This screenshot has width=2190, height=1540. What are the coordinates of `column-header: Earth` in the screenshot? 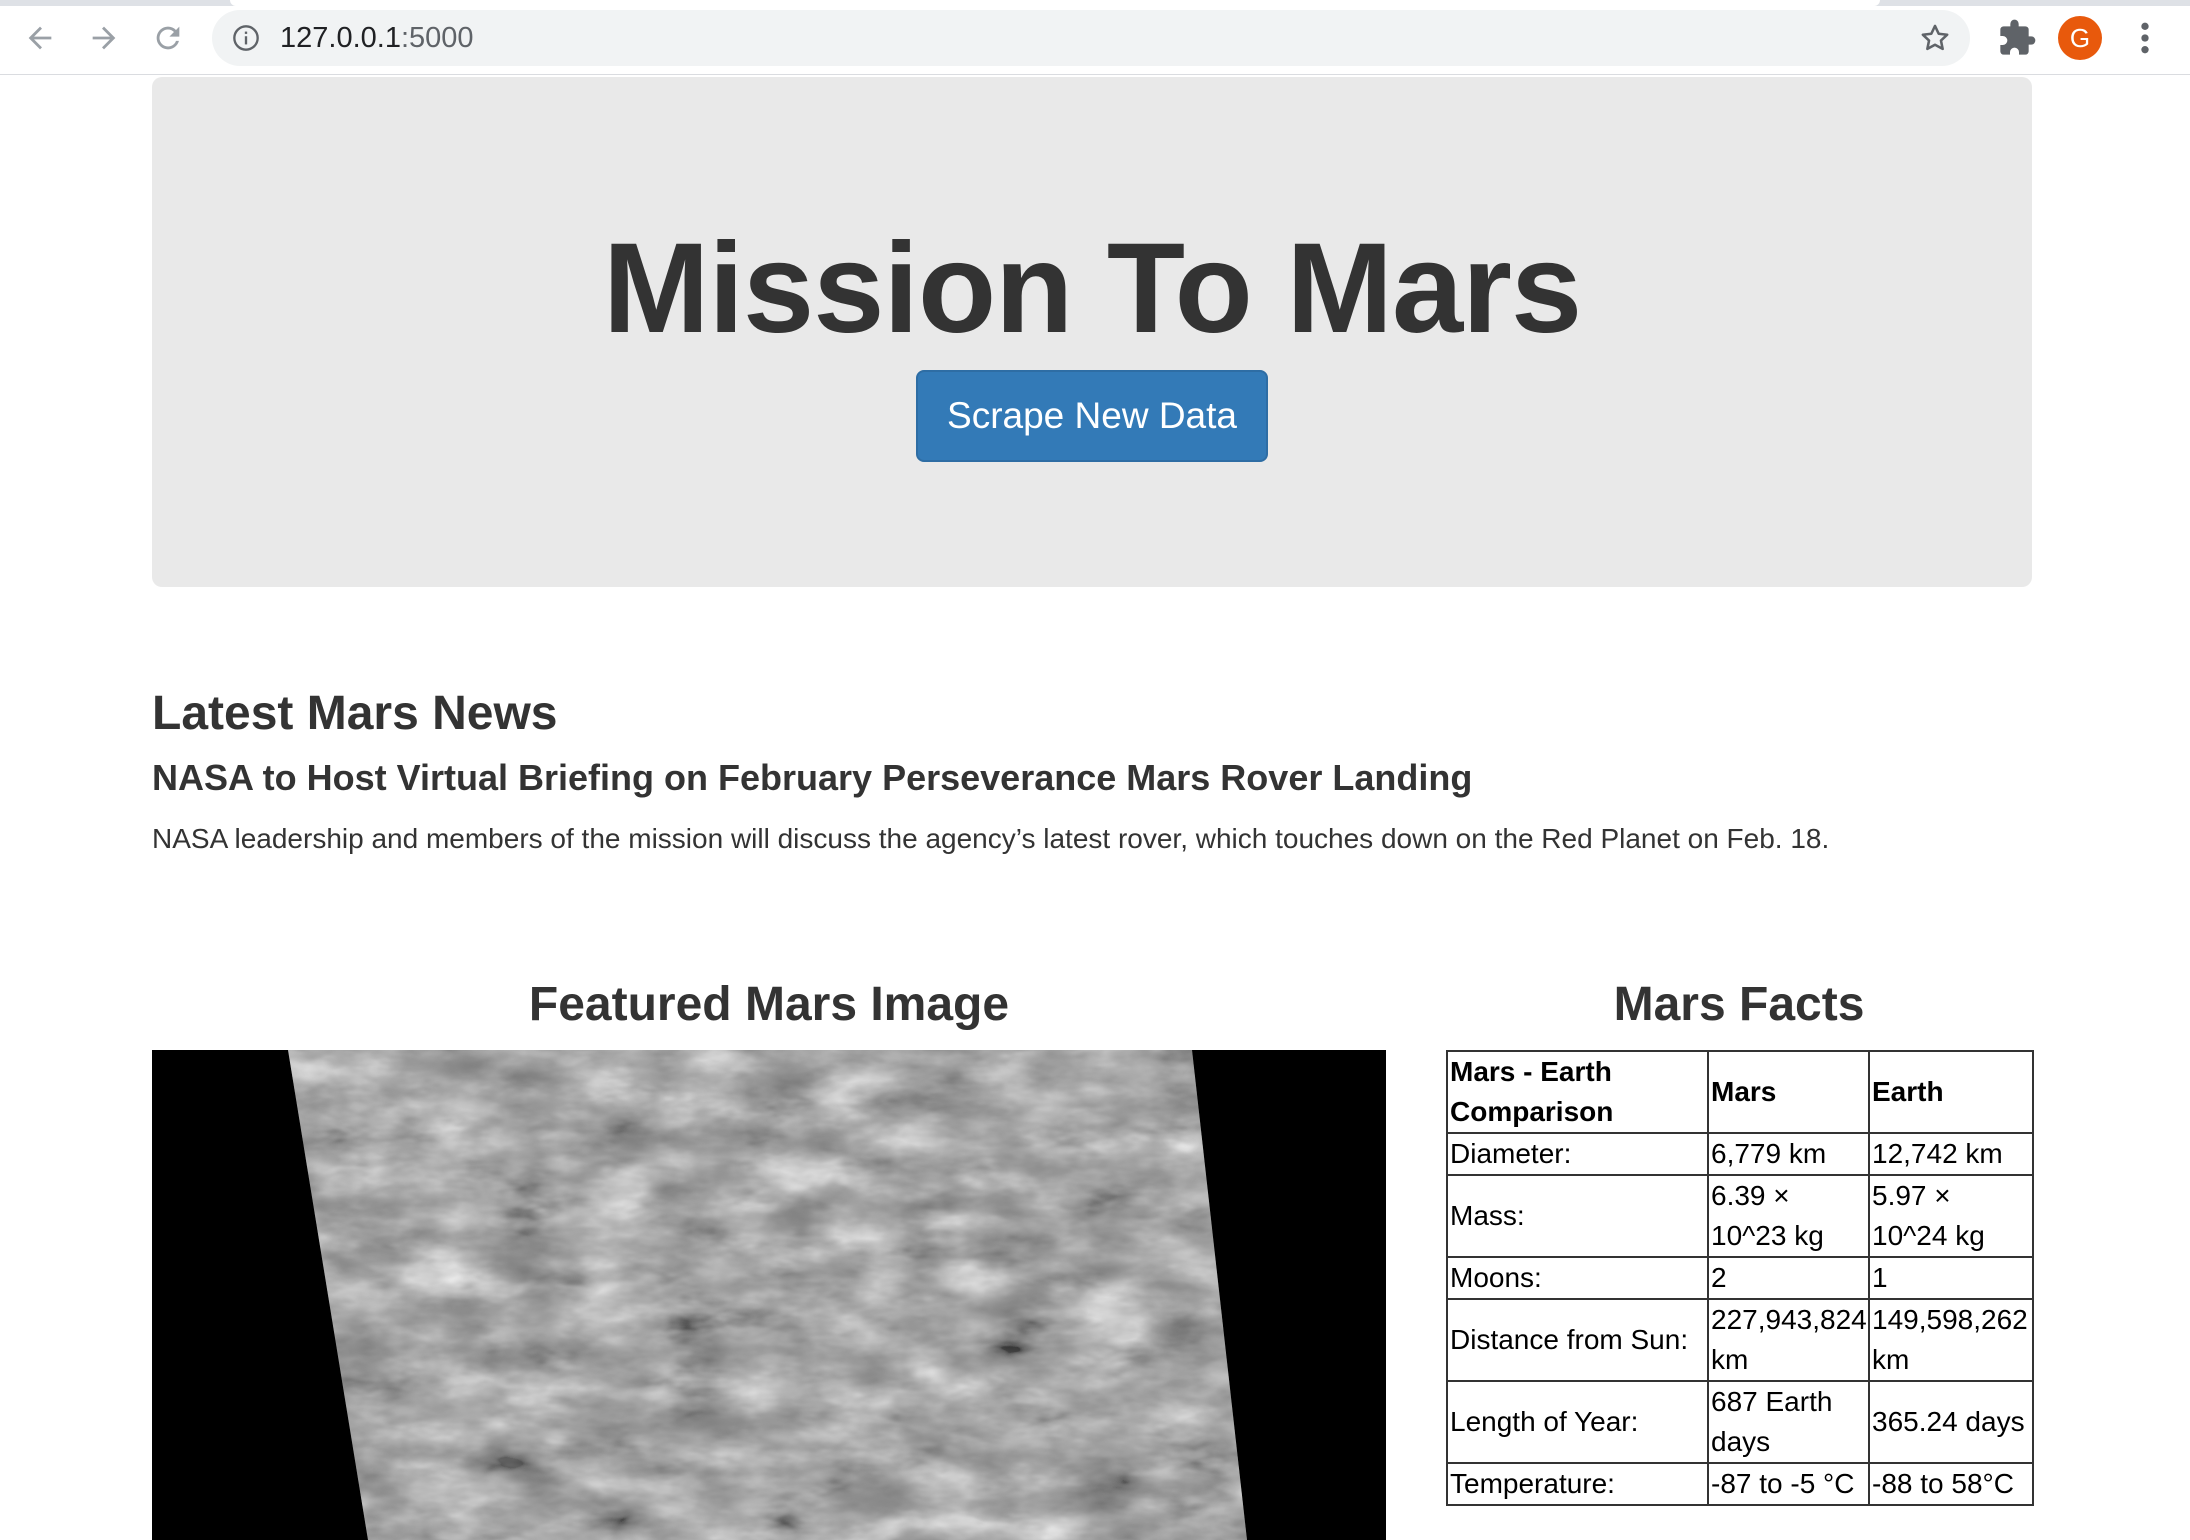 It's located at (1951, 1092).